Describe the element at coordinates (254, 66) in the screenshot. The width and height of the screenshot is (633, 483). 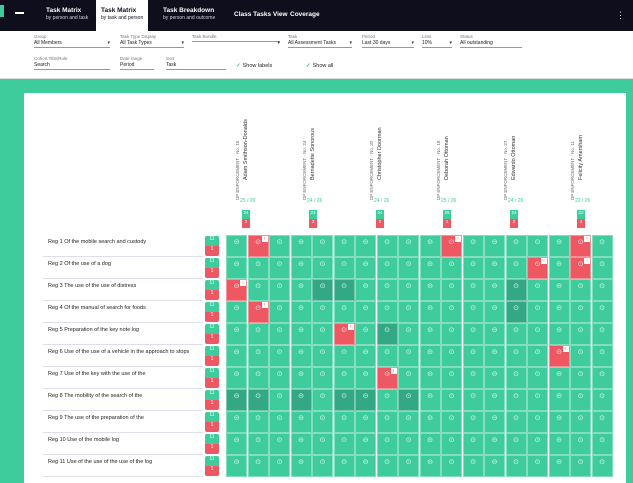
I see `show-labels-checkbox: ✓ Show labels` at that location.